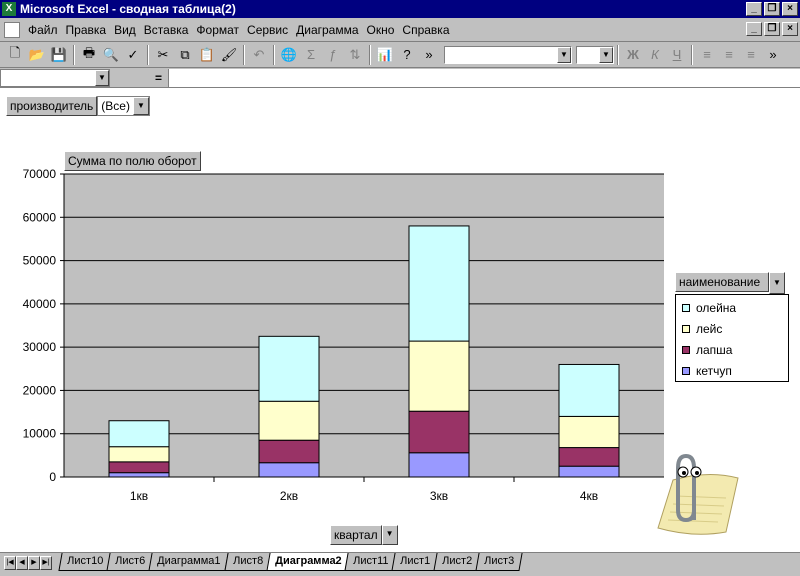 This screenshot has width=800, height=576. What do you see at coordinates (128, 9) in the screenshot?
I see `window-title: Microsoft Excel - сводная таблица(2)` at bounding box center [128, 9].